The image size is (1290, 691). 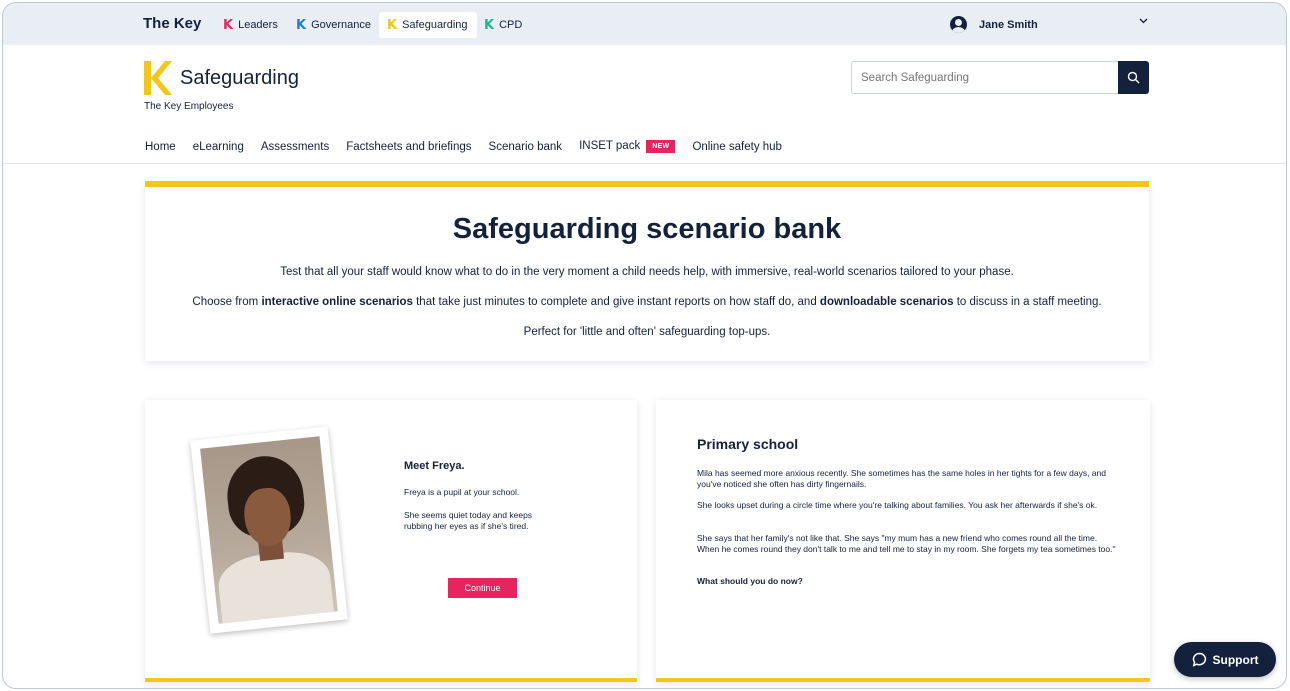 I want to click on user-menu: Jane Smith, so click(x=994, y=24).